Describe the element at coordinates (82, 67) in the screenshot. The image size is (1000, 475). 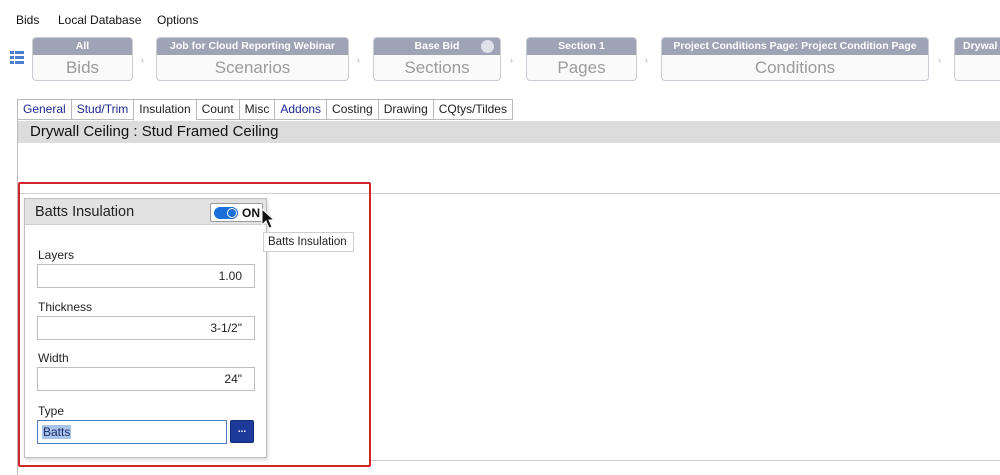
I see `breadcrumb-bids-label: Bids` at that location.